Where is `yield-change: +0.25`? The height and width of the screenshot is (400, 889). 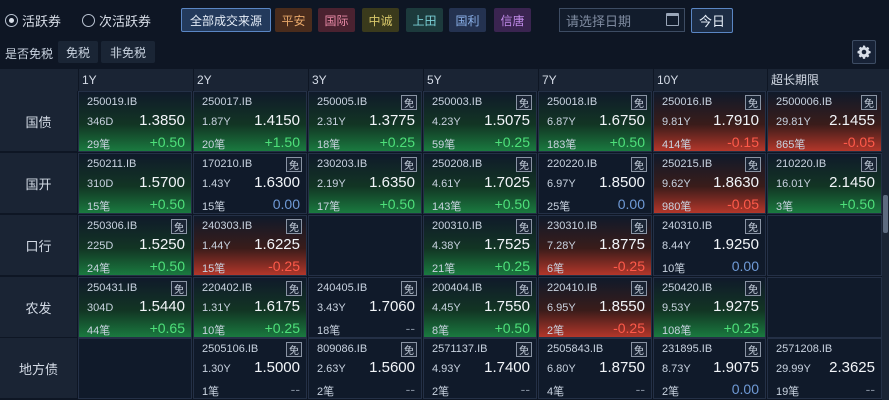
yield-change: +0.25 is located at coordinates (282, 328).